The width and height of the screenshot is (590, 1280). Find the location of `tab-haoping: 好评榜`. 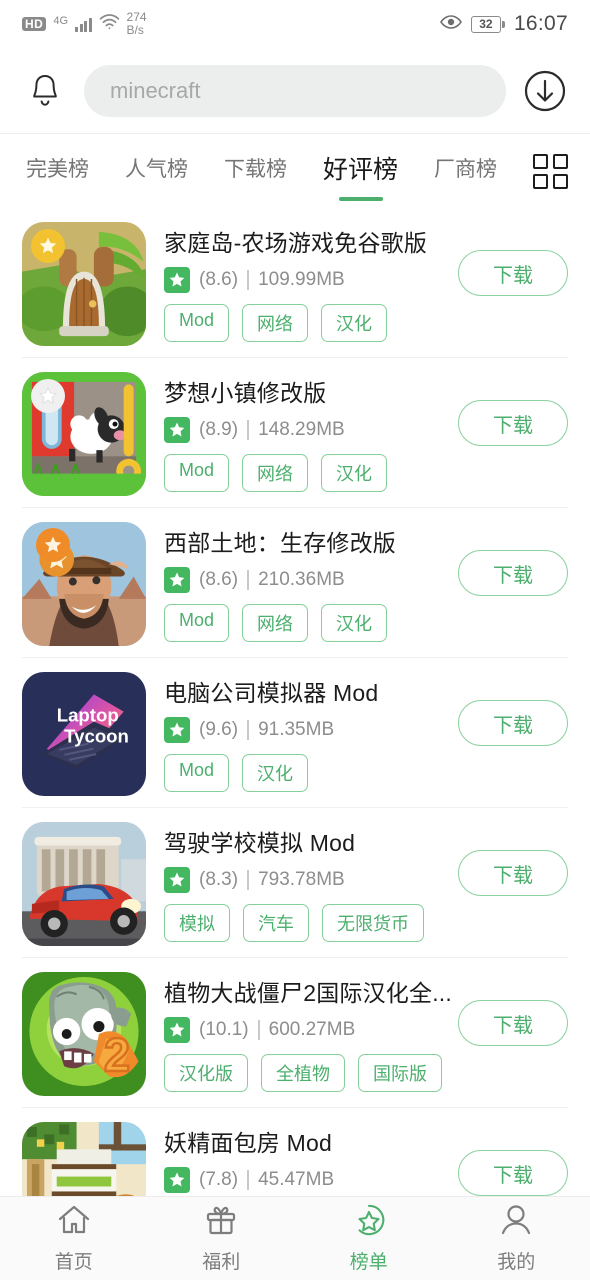

tab-haoping: 好评榜 is located at coordinates (360, 171).